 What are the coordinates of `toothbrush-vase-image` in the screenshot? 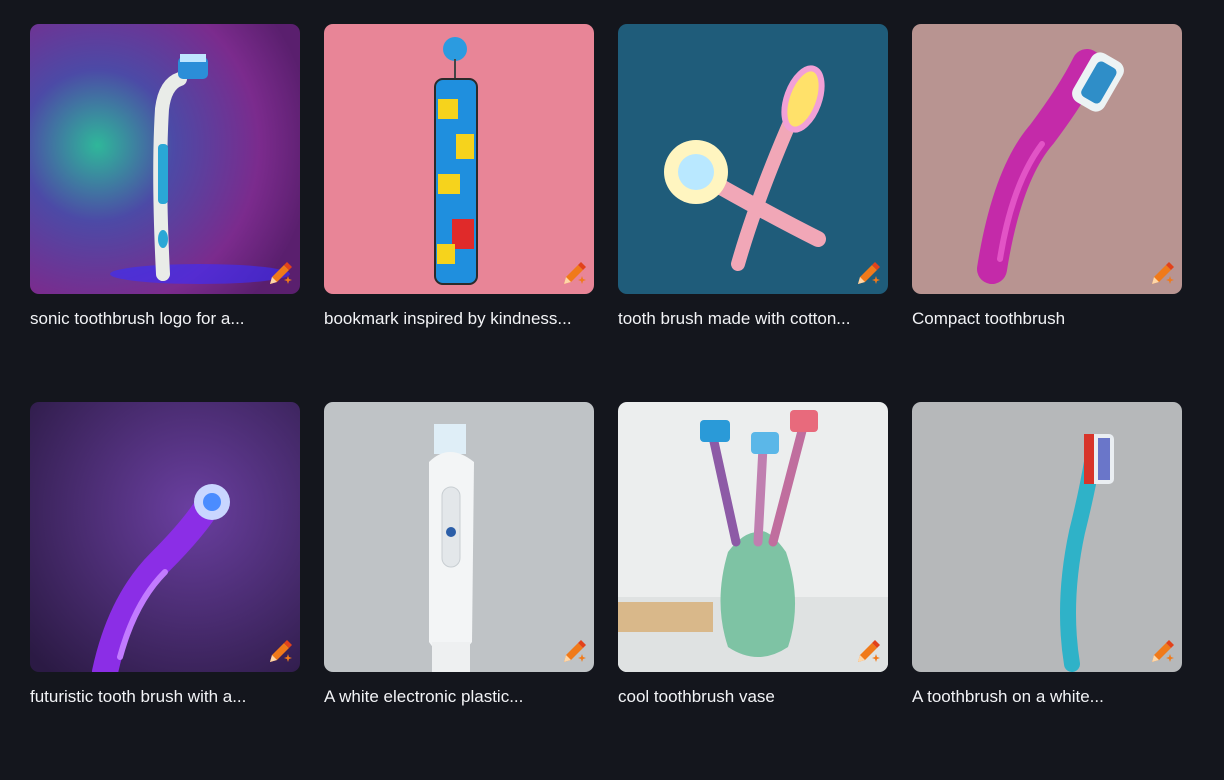 It's located at (753, 537).